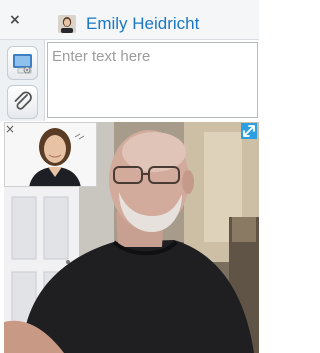 Image resolution: width=320 pixels, height=353 pixels. I want to click on message-input, so click(152, 80).